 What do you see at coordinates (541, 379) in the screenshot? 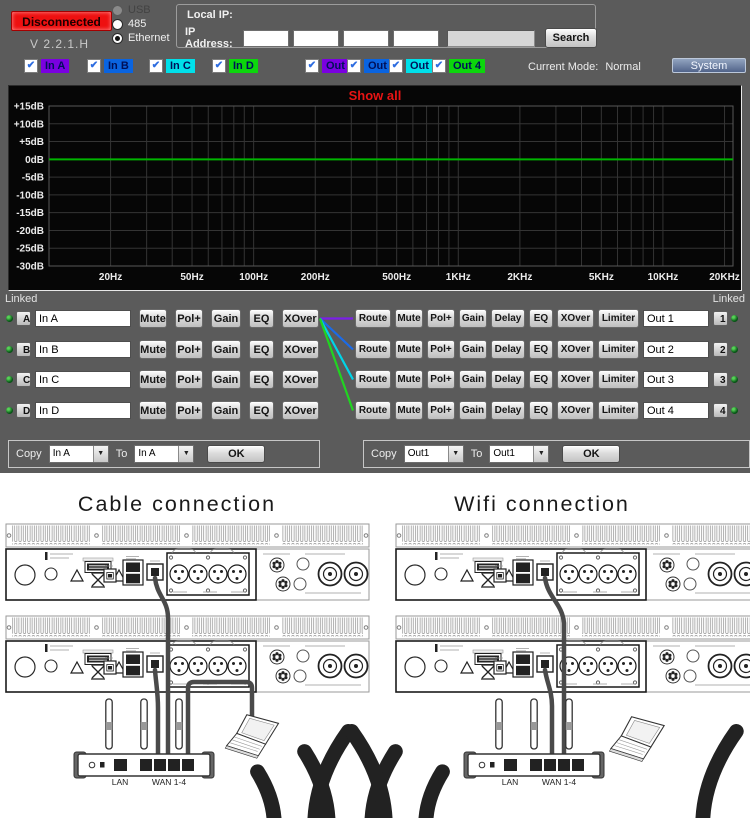
I see `output-3-eq-button: EQ` at bounding box center [541, 379].